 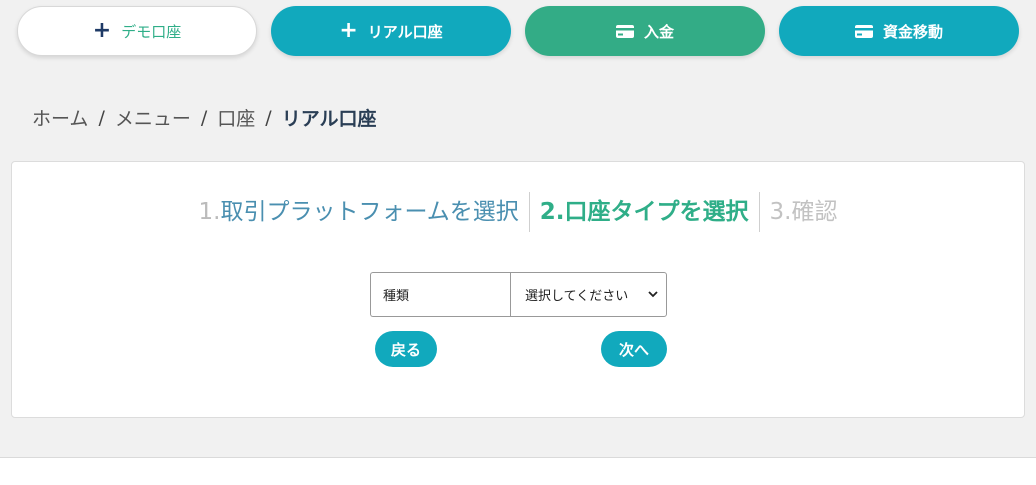 I want to click on breadcrumb: ホーム / メニュー / 口座 / リアル口座, so click(x=204, y=117).